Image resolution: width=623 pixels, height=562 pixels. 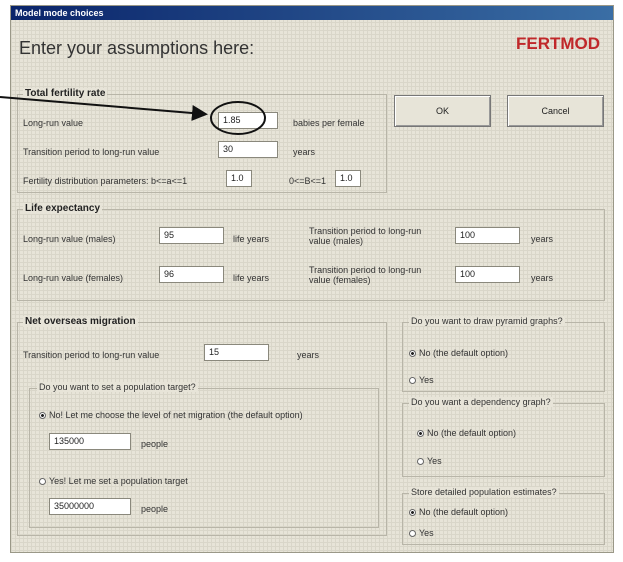 I want to click on annotation-circle, so click(x=238, y=118).